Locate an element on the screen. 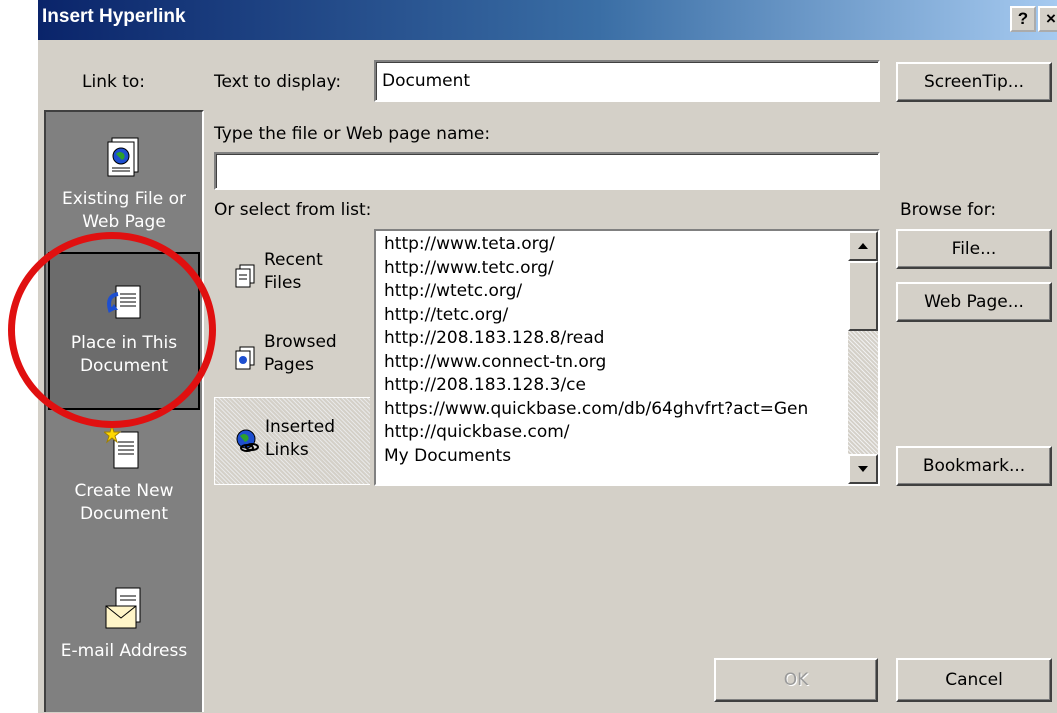  link-to-label: Link to: is located at coordinates (114, 82).